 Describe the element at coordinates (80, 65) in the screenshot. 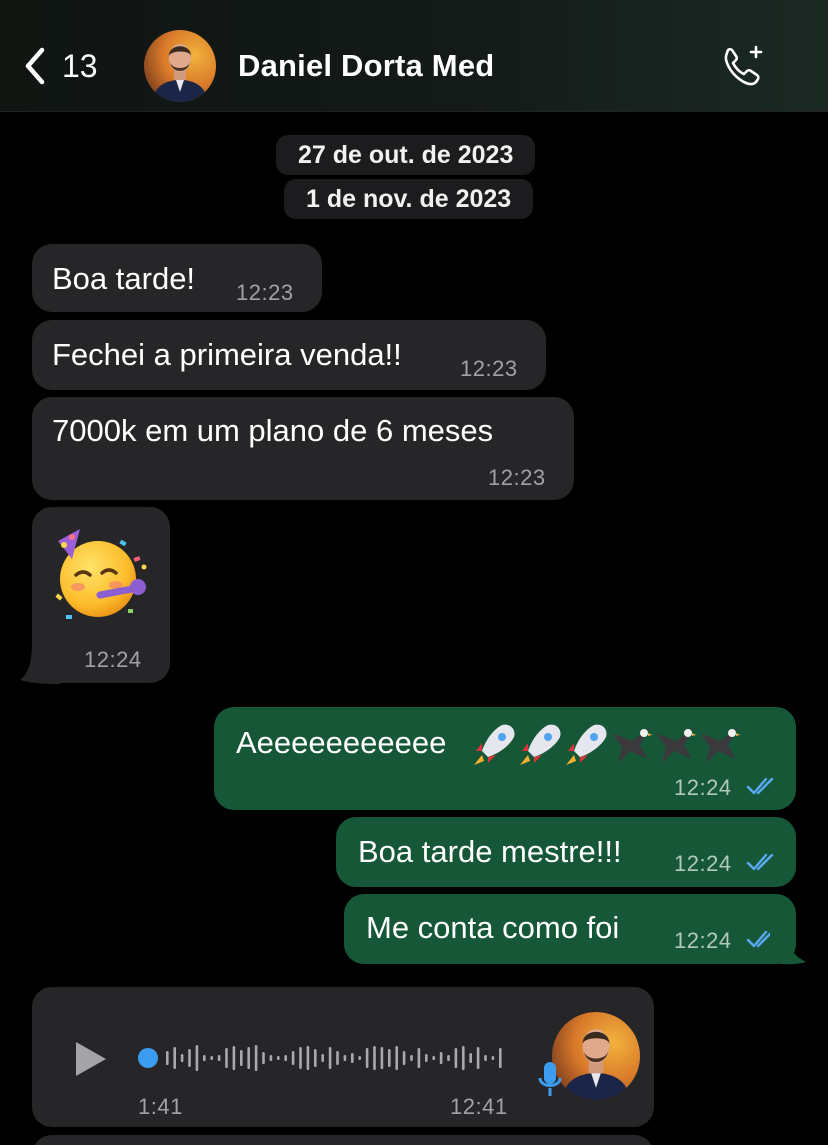

I see `unread-count: 13` at that location.